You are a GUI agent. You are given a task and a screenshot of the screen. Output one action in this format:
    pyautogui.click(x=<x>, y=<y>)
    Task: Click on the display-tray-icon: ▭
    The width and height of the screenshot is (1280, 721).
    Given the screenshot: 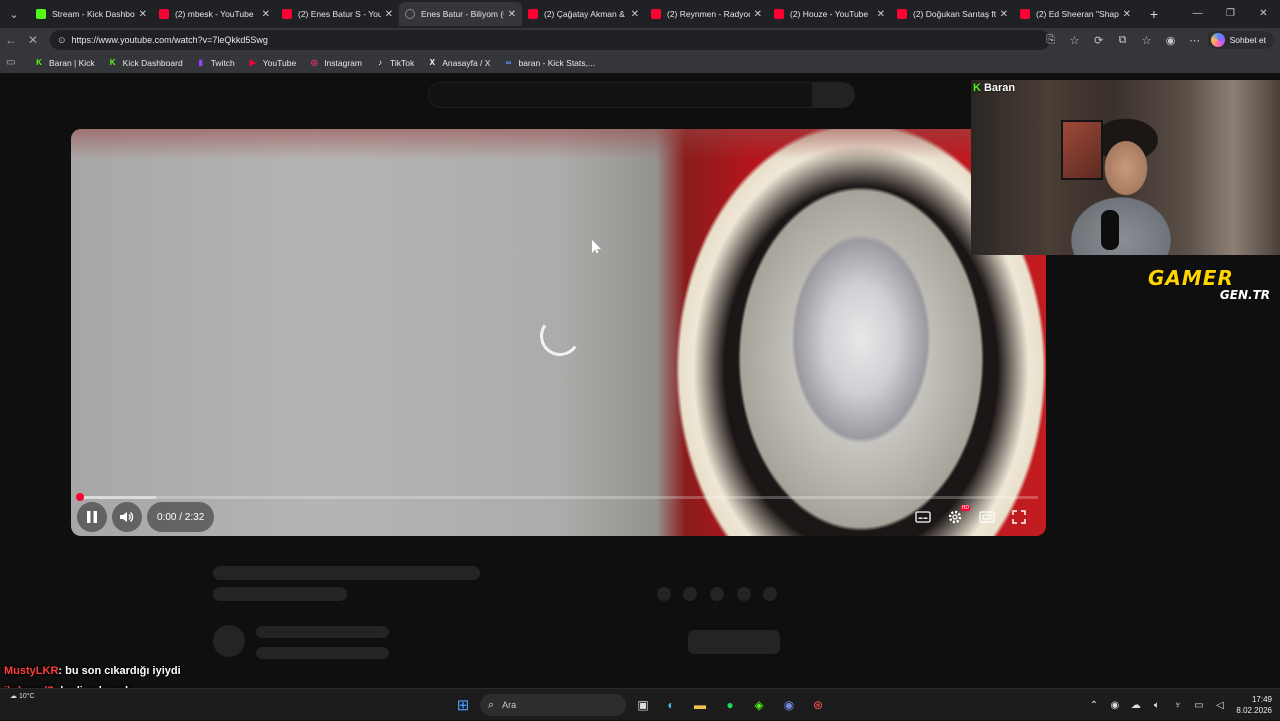 What is the action you would take?
    pyautogui.click(x=1198, y=705)
    